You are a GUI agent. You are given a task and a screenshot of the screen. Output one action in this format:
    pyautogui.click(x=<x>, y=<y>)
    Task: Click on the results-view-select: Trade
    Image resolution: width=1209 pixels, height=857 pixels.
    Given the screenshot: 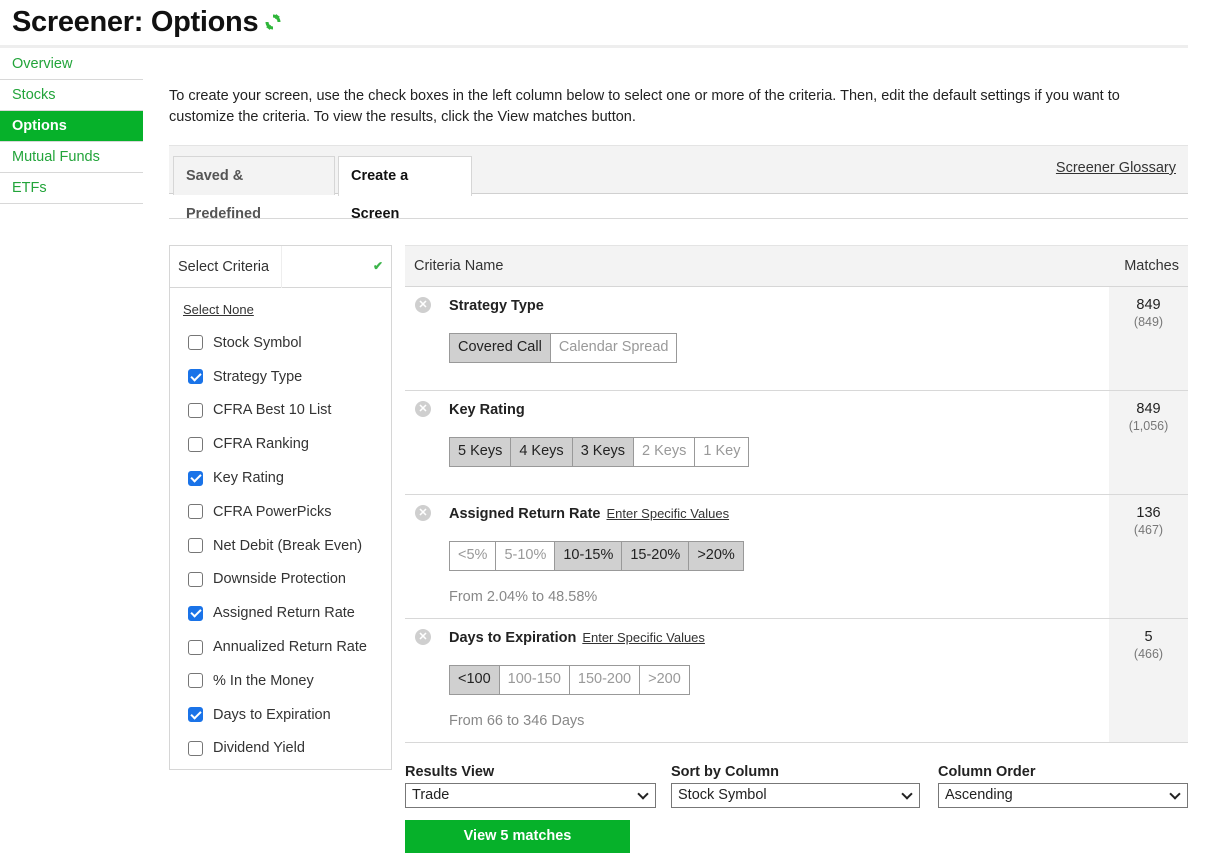 What is the action you would take?
    pyautogui.click(x=530, y=795)
    